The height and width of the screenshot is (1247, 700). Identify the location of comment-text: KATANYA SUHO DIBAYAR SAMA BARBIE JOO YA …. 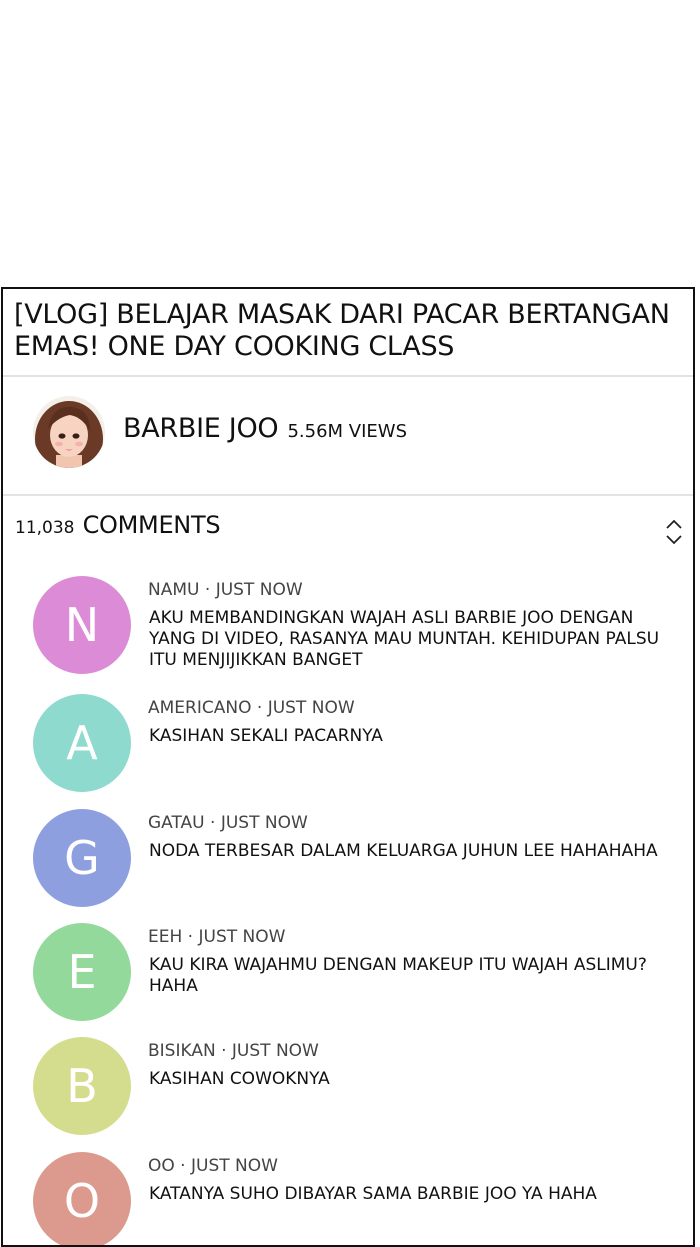
(373, 1194).